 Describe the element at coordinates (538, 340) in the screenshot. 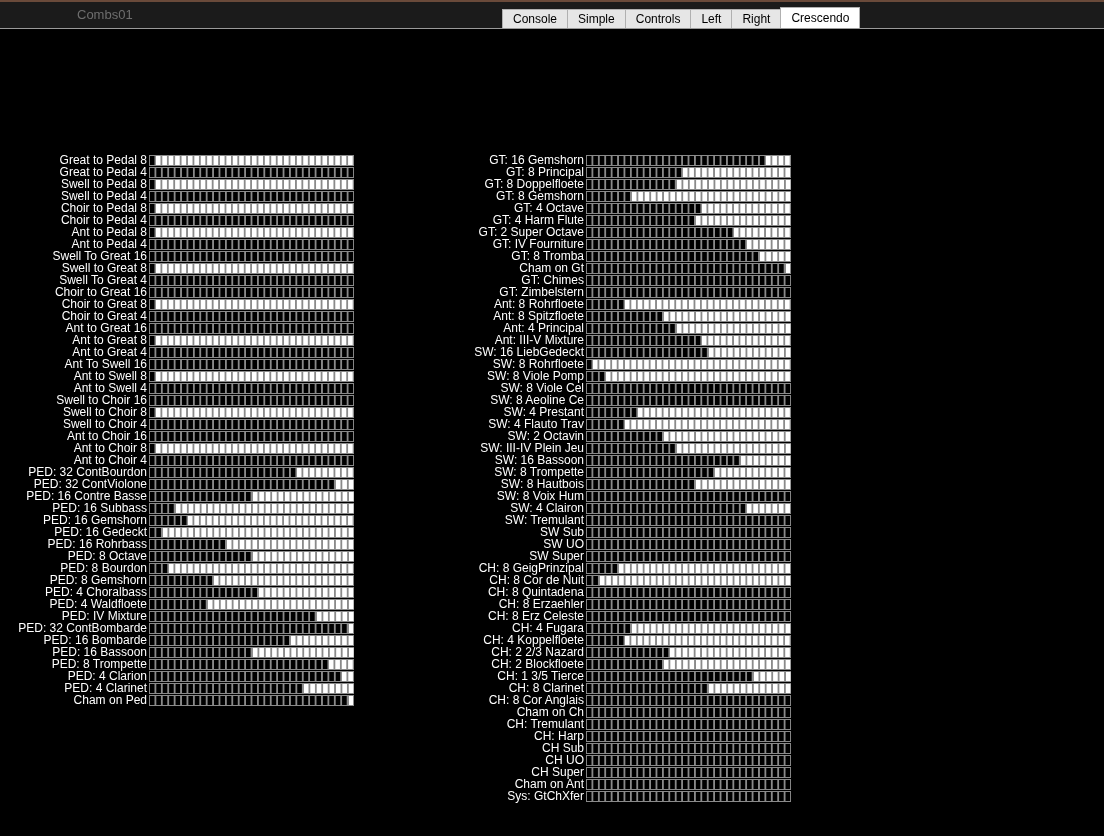

I see `stop-label: Ant: III-V Mixture` at that location.